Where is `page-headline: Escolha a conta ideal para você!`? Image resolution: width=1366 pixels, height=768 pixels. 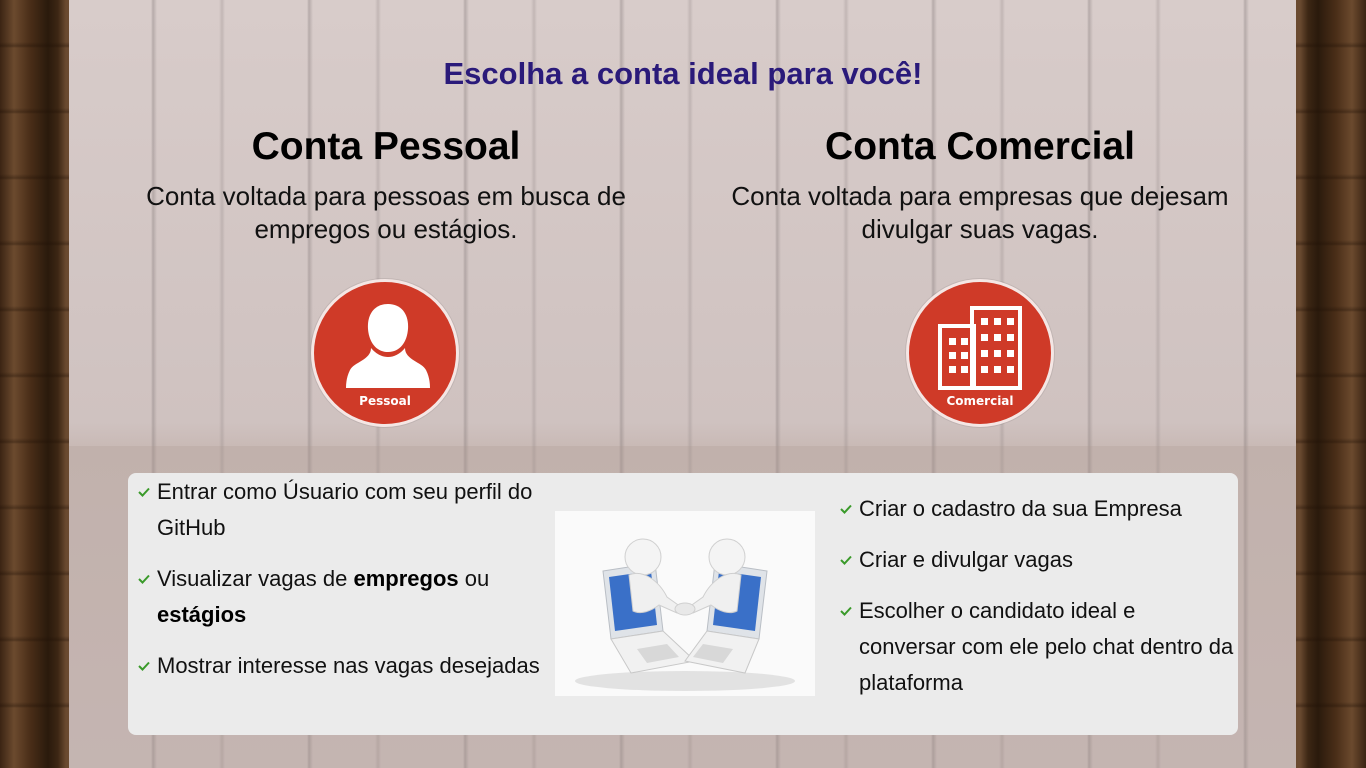
page-headline: Escolha a conta ideal para você! is located at coordinates (683, 73).